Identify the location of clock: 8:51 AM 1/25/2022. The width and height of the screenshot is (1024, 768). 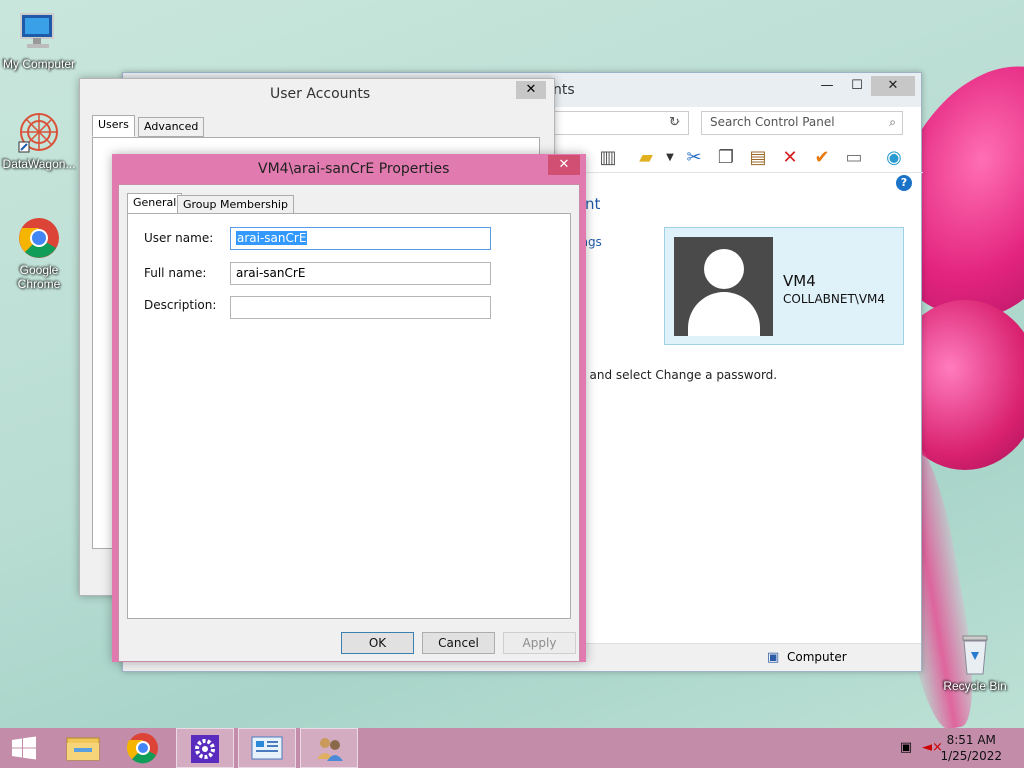
(971, 748).